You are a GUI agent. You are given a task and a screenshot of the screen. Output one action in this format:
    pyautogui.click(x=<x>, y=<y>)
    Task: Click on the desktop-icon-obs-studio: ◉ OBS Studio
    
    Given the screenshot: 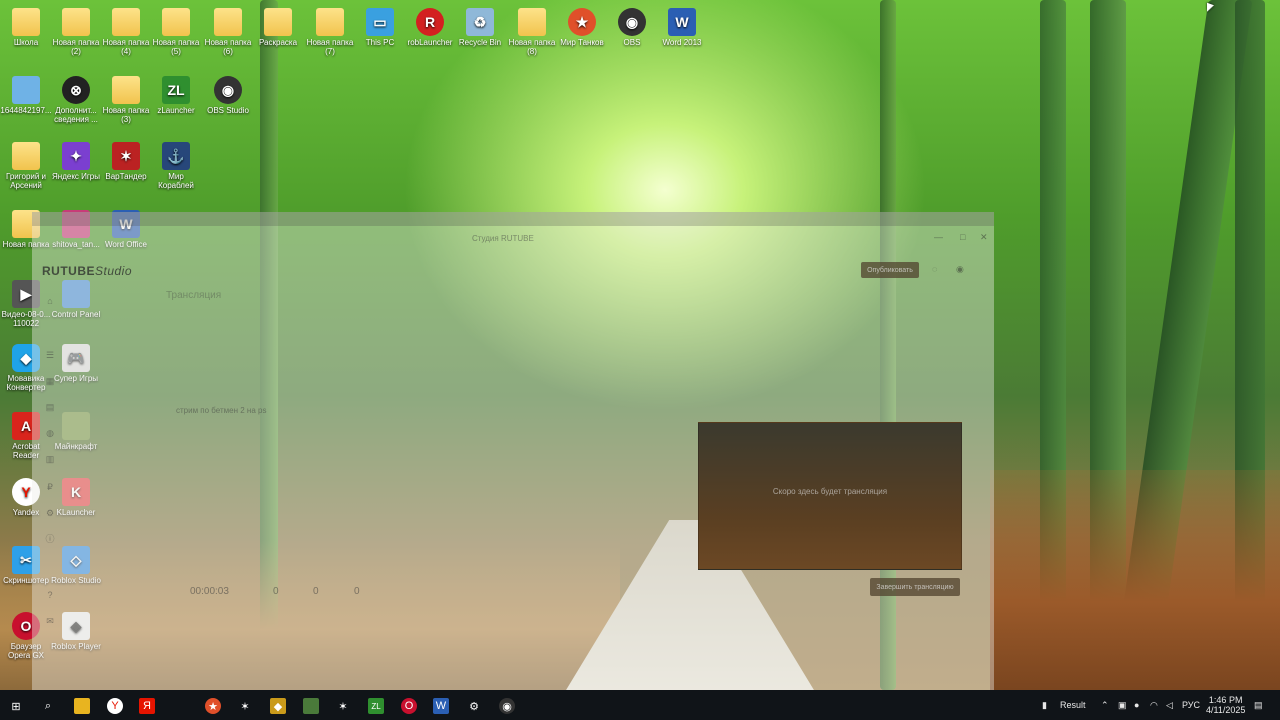 What is the action you would take?
    pyautogui.click(x=228, y=95)
    